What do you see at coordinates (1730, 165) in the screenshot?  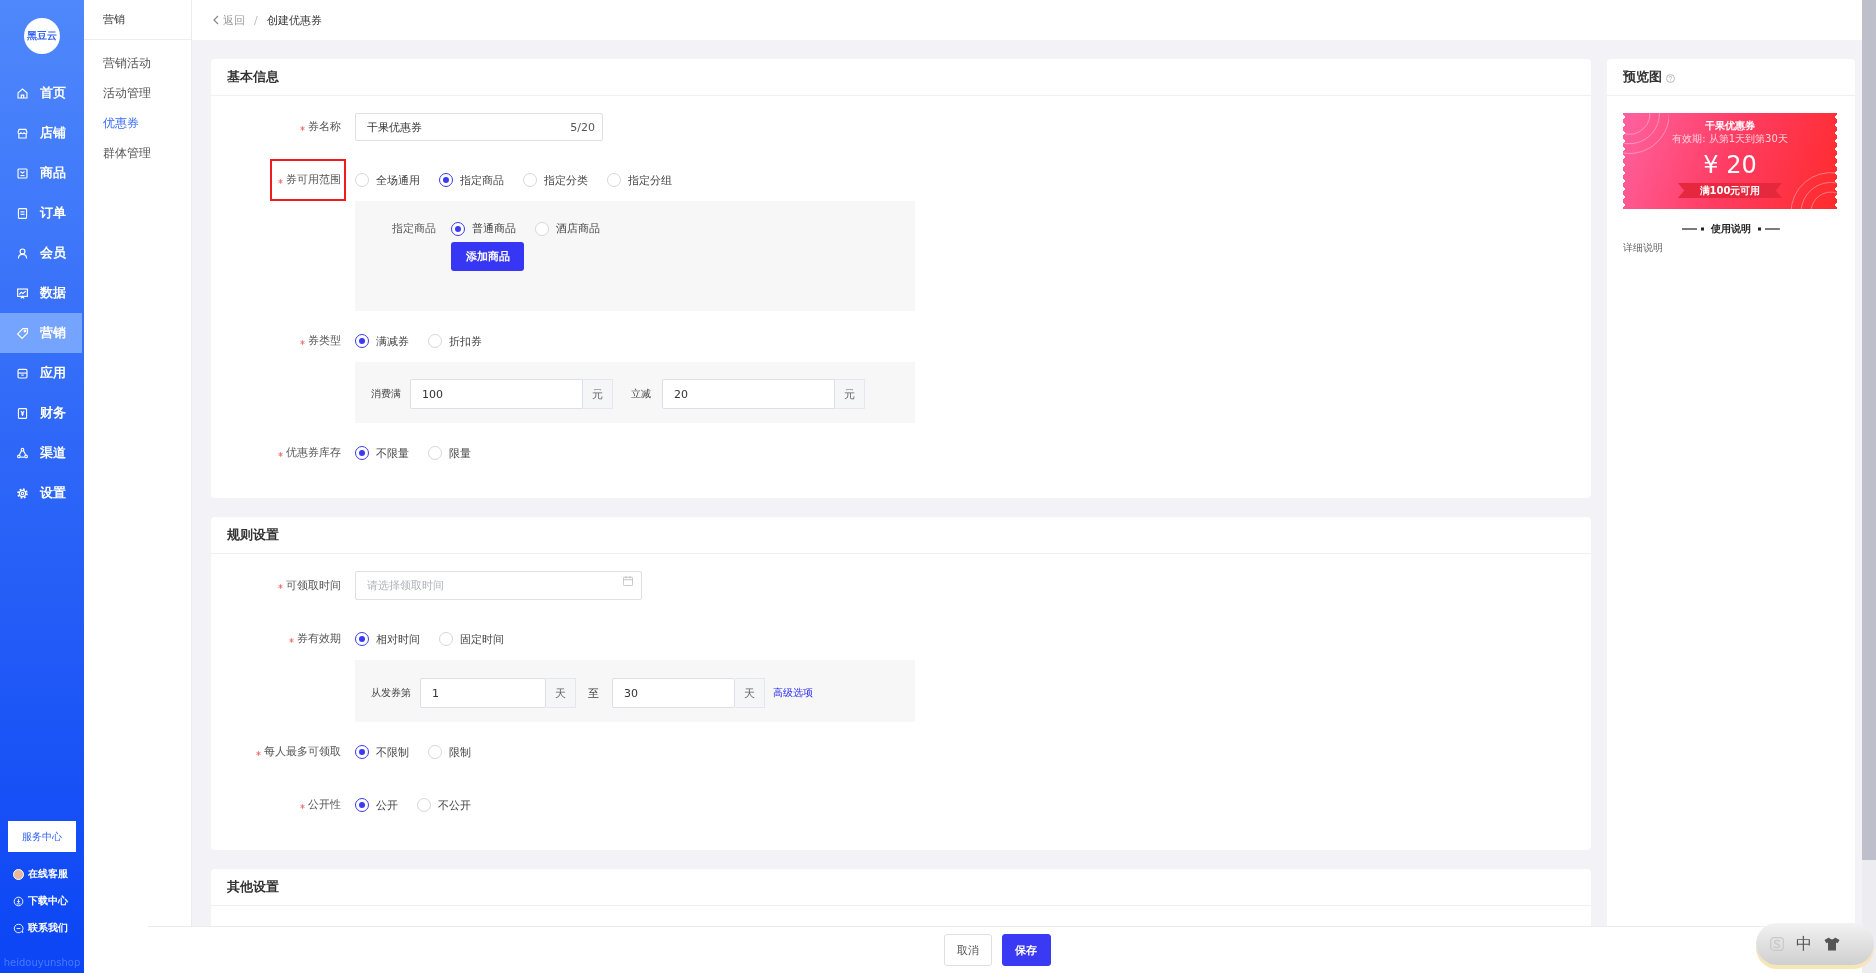 I see `coupon-amount: ¥ 20` at bounding box center [1730, 165].